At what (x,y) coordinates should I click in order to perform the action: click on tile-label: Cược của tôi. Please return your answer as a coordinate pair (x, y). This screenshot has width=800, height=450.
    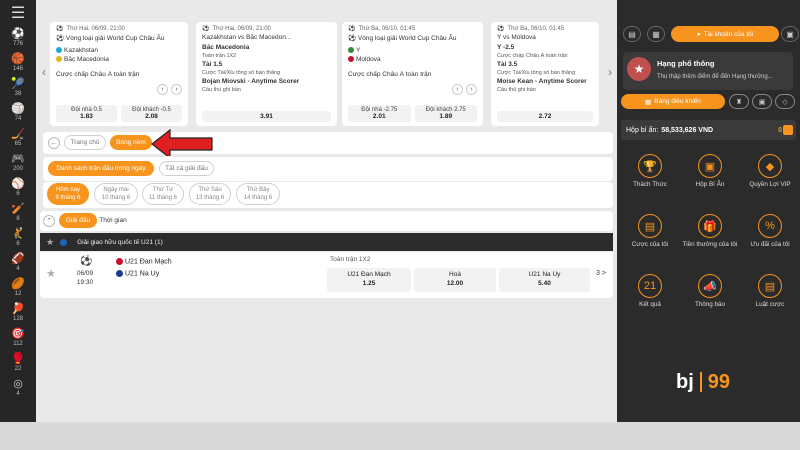
    Looking at the image, I should click on (650, 244).